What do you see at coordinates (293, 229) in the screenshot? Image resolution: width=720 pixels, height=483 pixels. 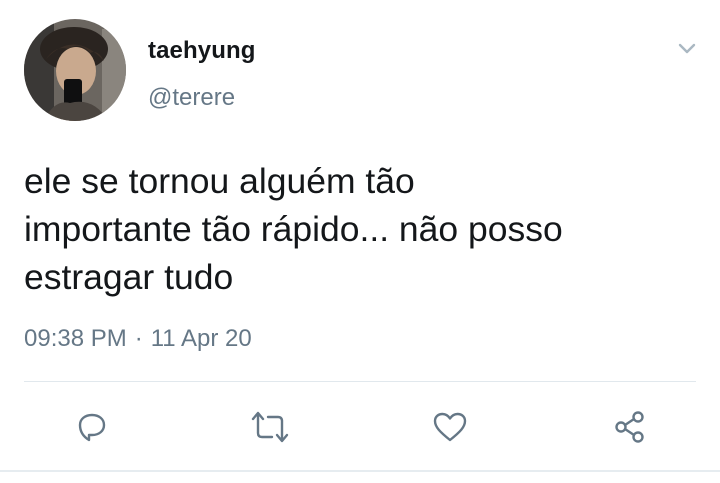 I see `tweet-text-line: importante tão rápido... não posso` at bounding box center [293, 229].